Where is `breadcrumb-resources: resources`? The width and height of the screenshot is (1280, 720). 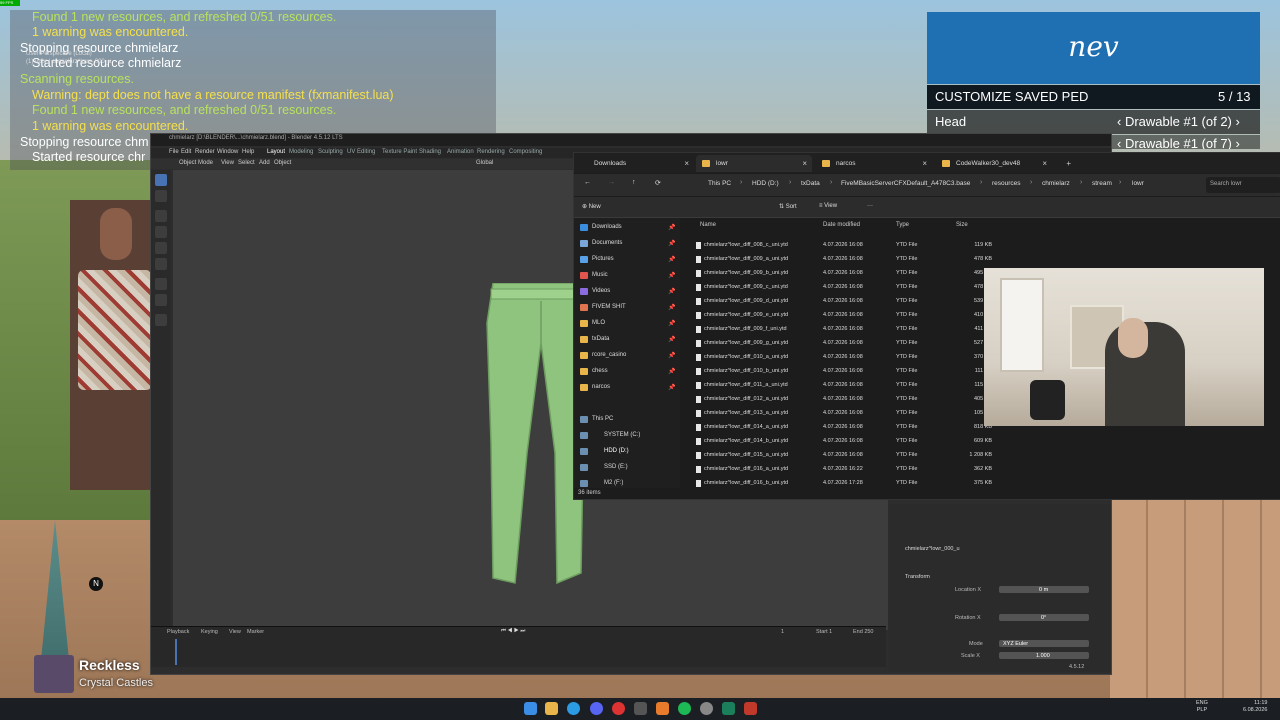 breadcrumb-resources: resources is located at coordinates (1006, 183).